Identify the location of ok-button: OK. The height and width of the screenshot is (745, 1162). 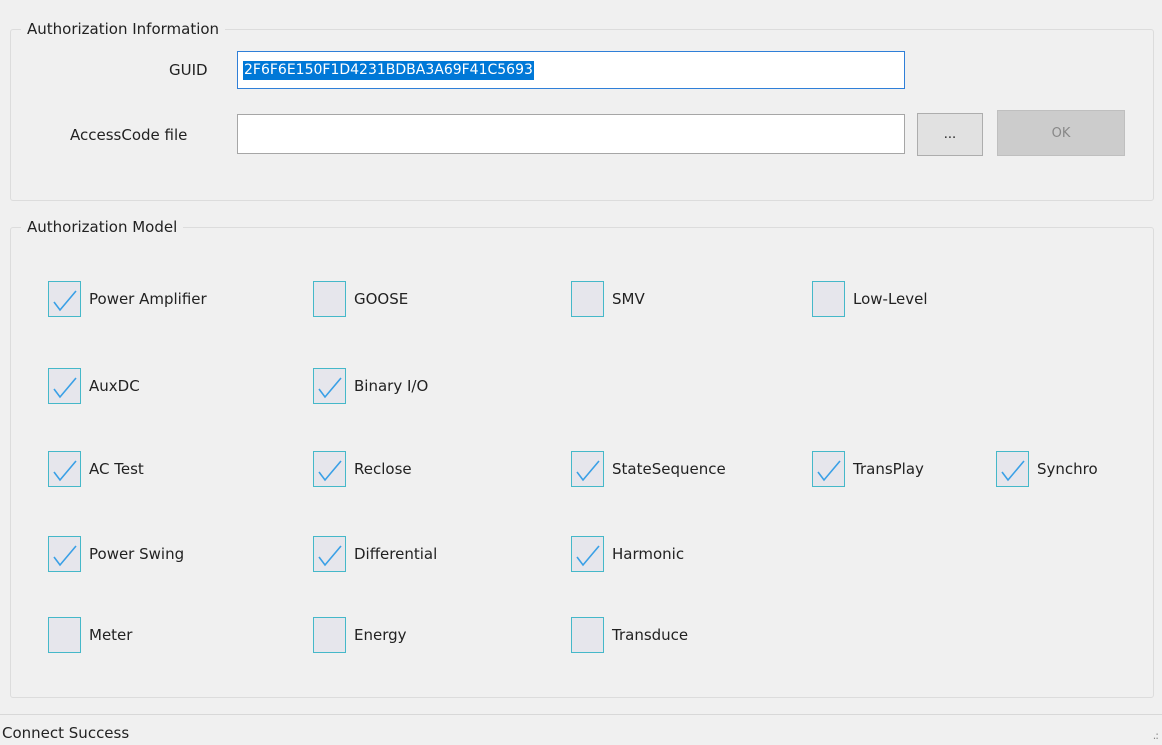
(1061, 133).